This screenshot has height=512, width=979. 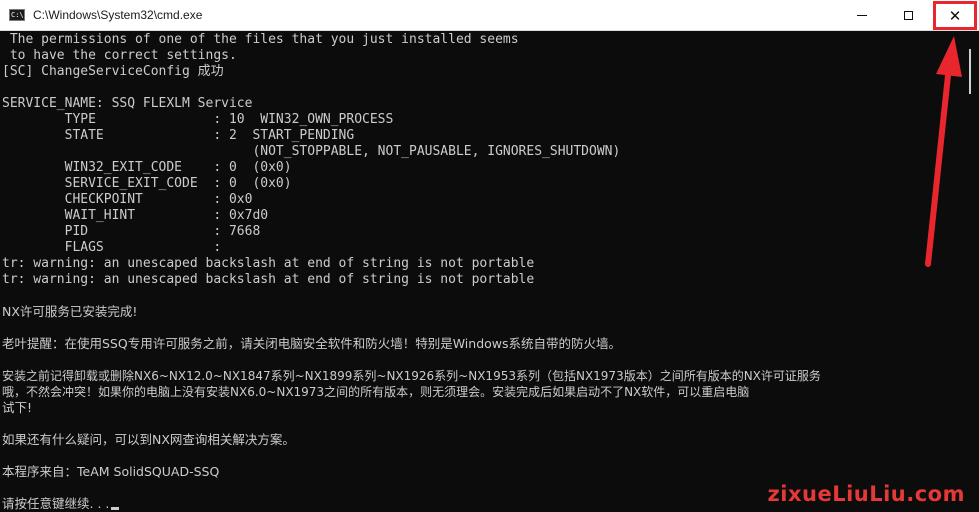 I want to click on console-line: to have the correct settings., so click(x=119, y=55).